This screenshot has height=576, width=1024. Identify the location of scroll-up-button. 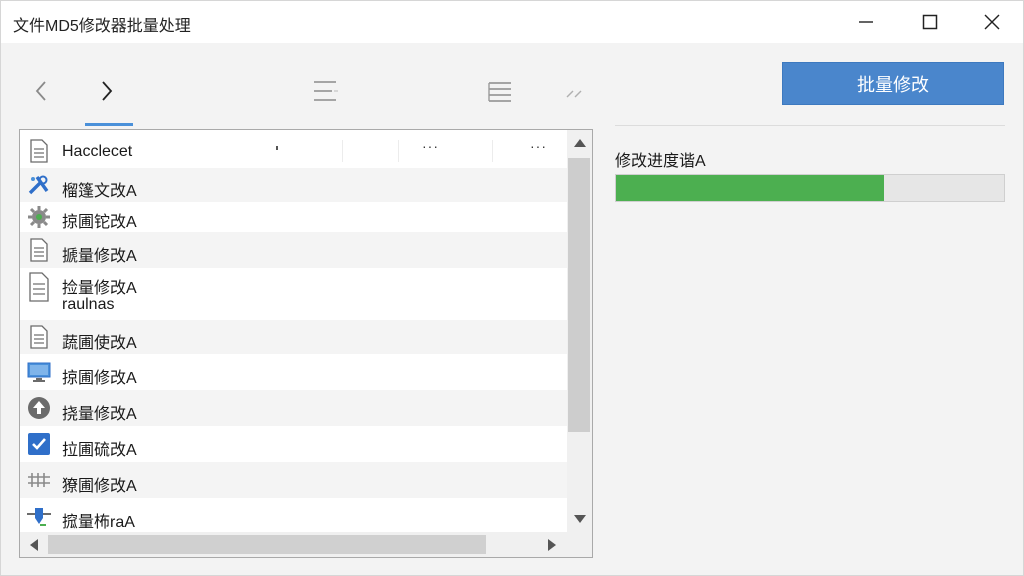
(579, 143).